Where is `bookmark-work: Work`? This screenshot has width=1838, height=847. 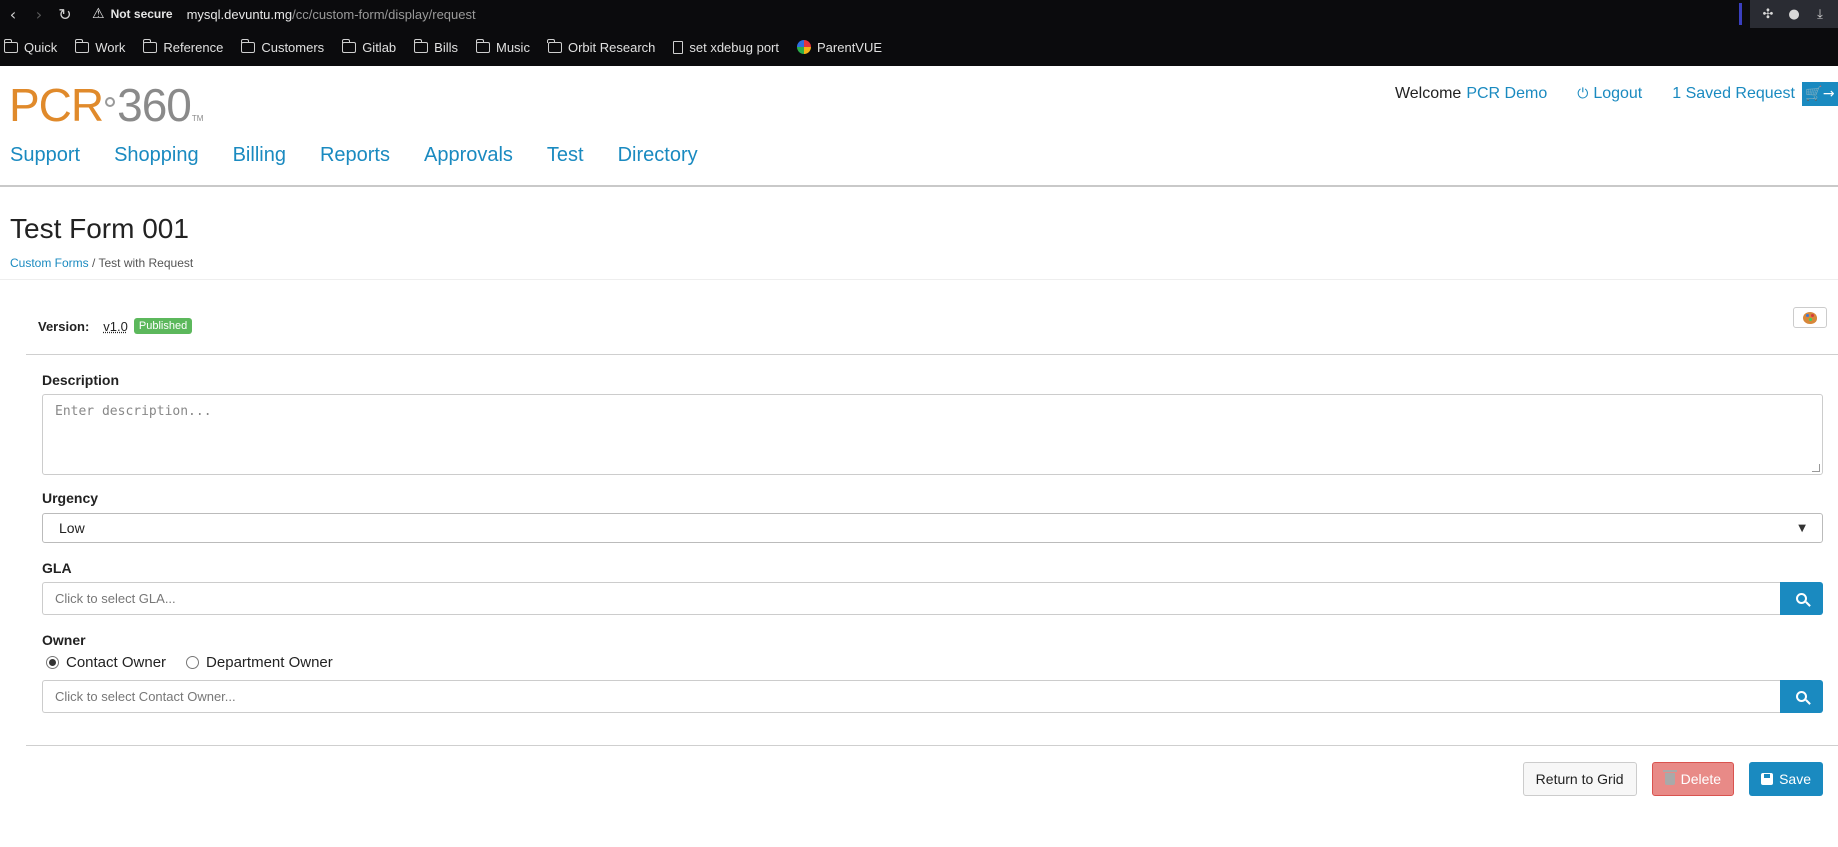 bookmark-work: Work is located at coordinates (99, 46).